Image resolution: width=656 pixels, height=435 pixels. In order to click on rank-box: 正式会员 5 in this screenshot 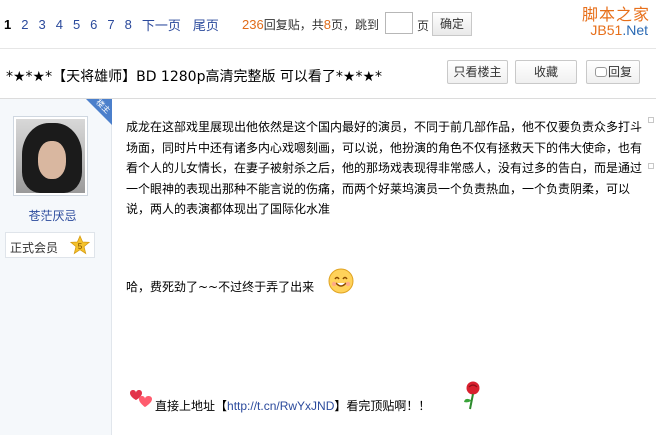, I will do `click(50, 245)`.